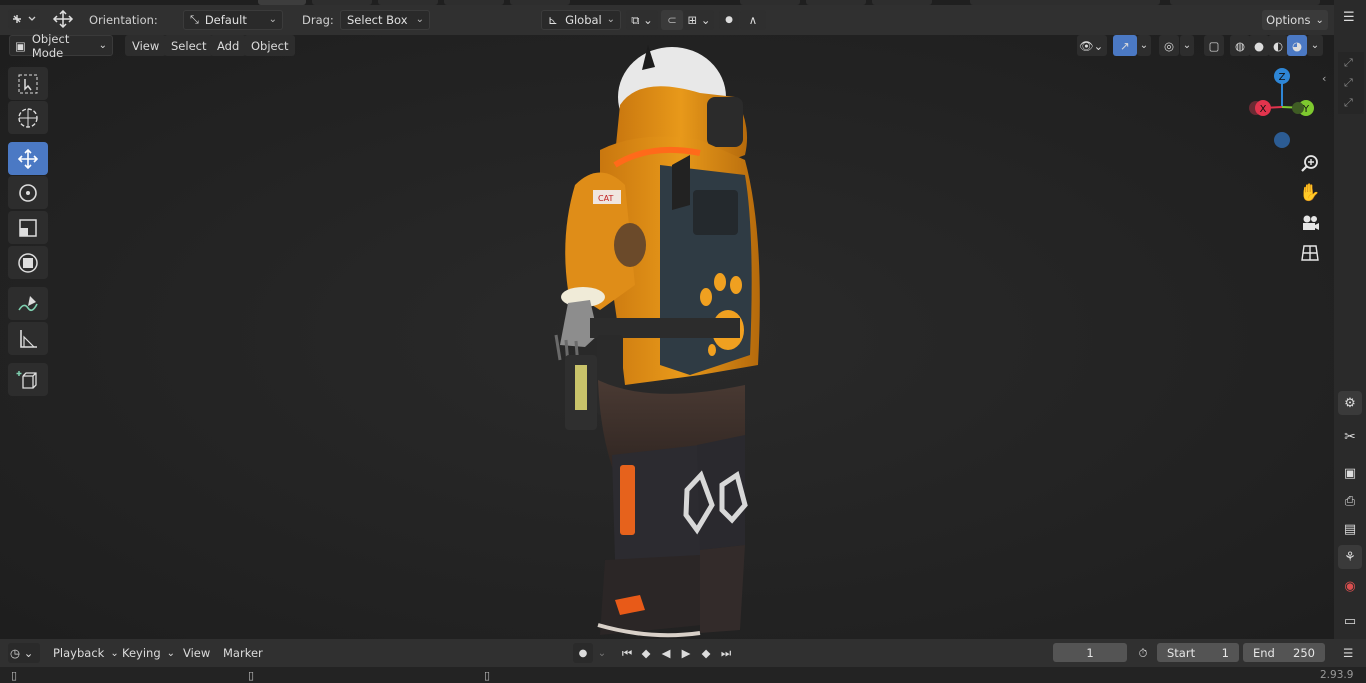 This screenshot has height=683, width=1366. I want to click on gizmo-neg-z-axis, so click(1282, 140).